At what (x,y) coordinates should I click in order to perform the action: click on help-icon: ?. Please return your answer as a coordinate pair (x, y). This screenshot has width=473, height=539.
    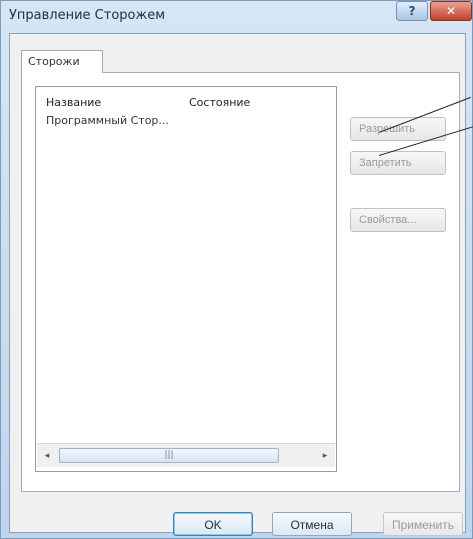
    Looking at the image, I should click on (412, 11).